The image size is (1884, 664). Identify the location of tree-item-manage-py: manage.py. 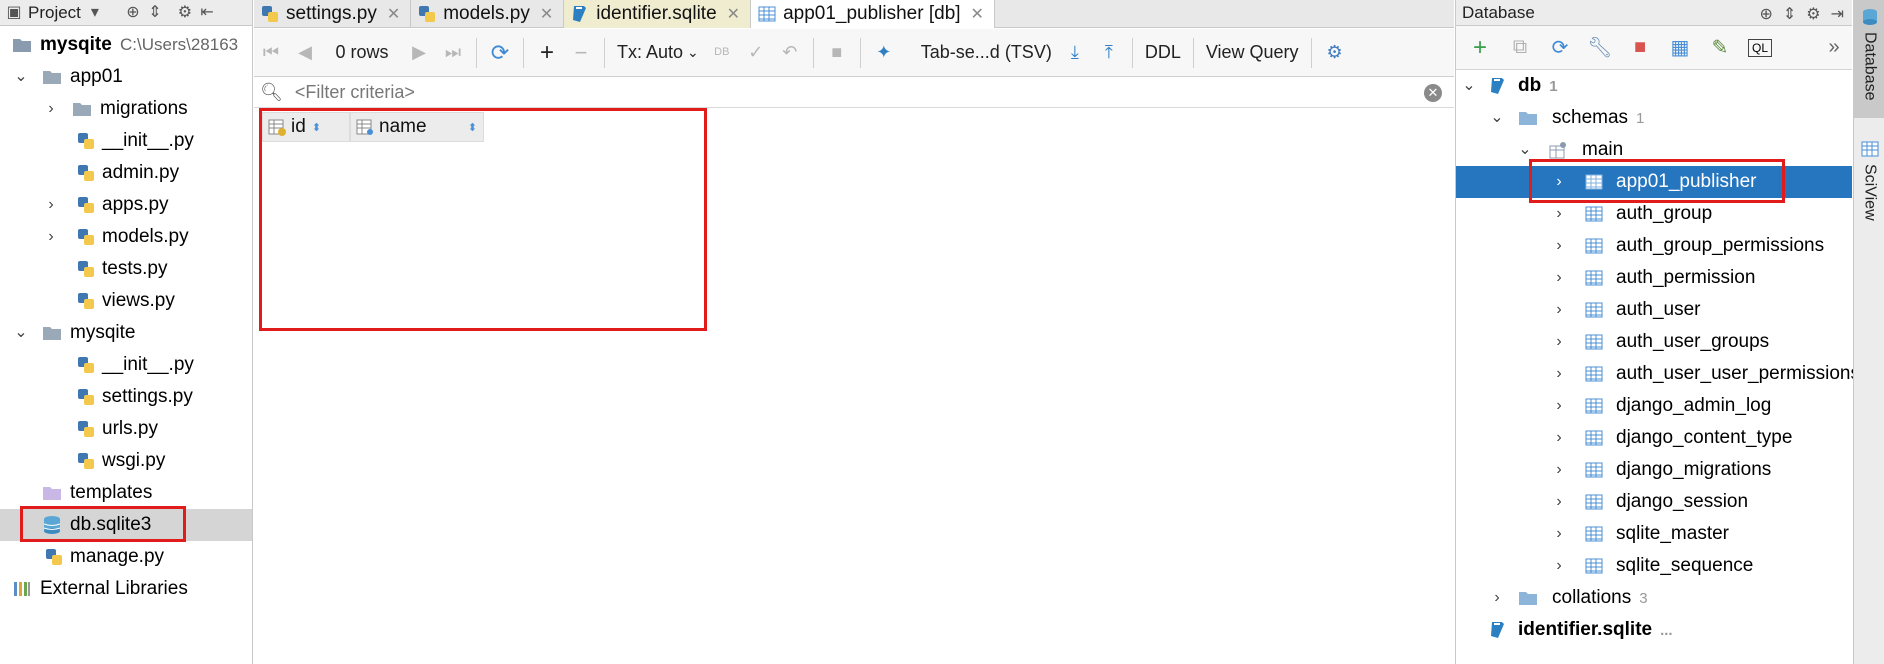
(126, 557).